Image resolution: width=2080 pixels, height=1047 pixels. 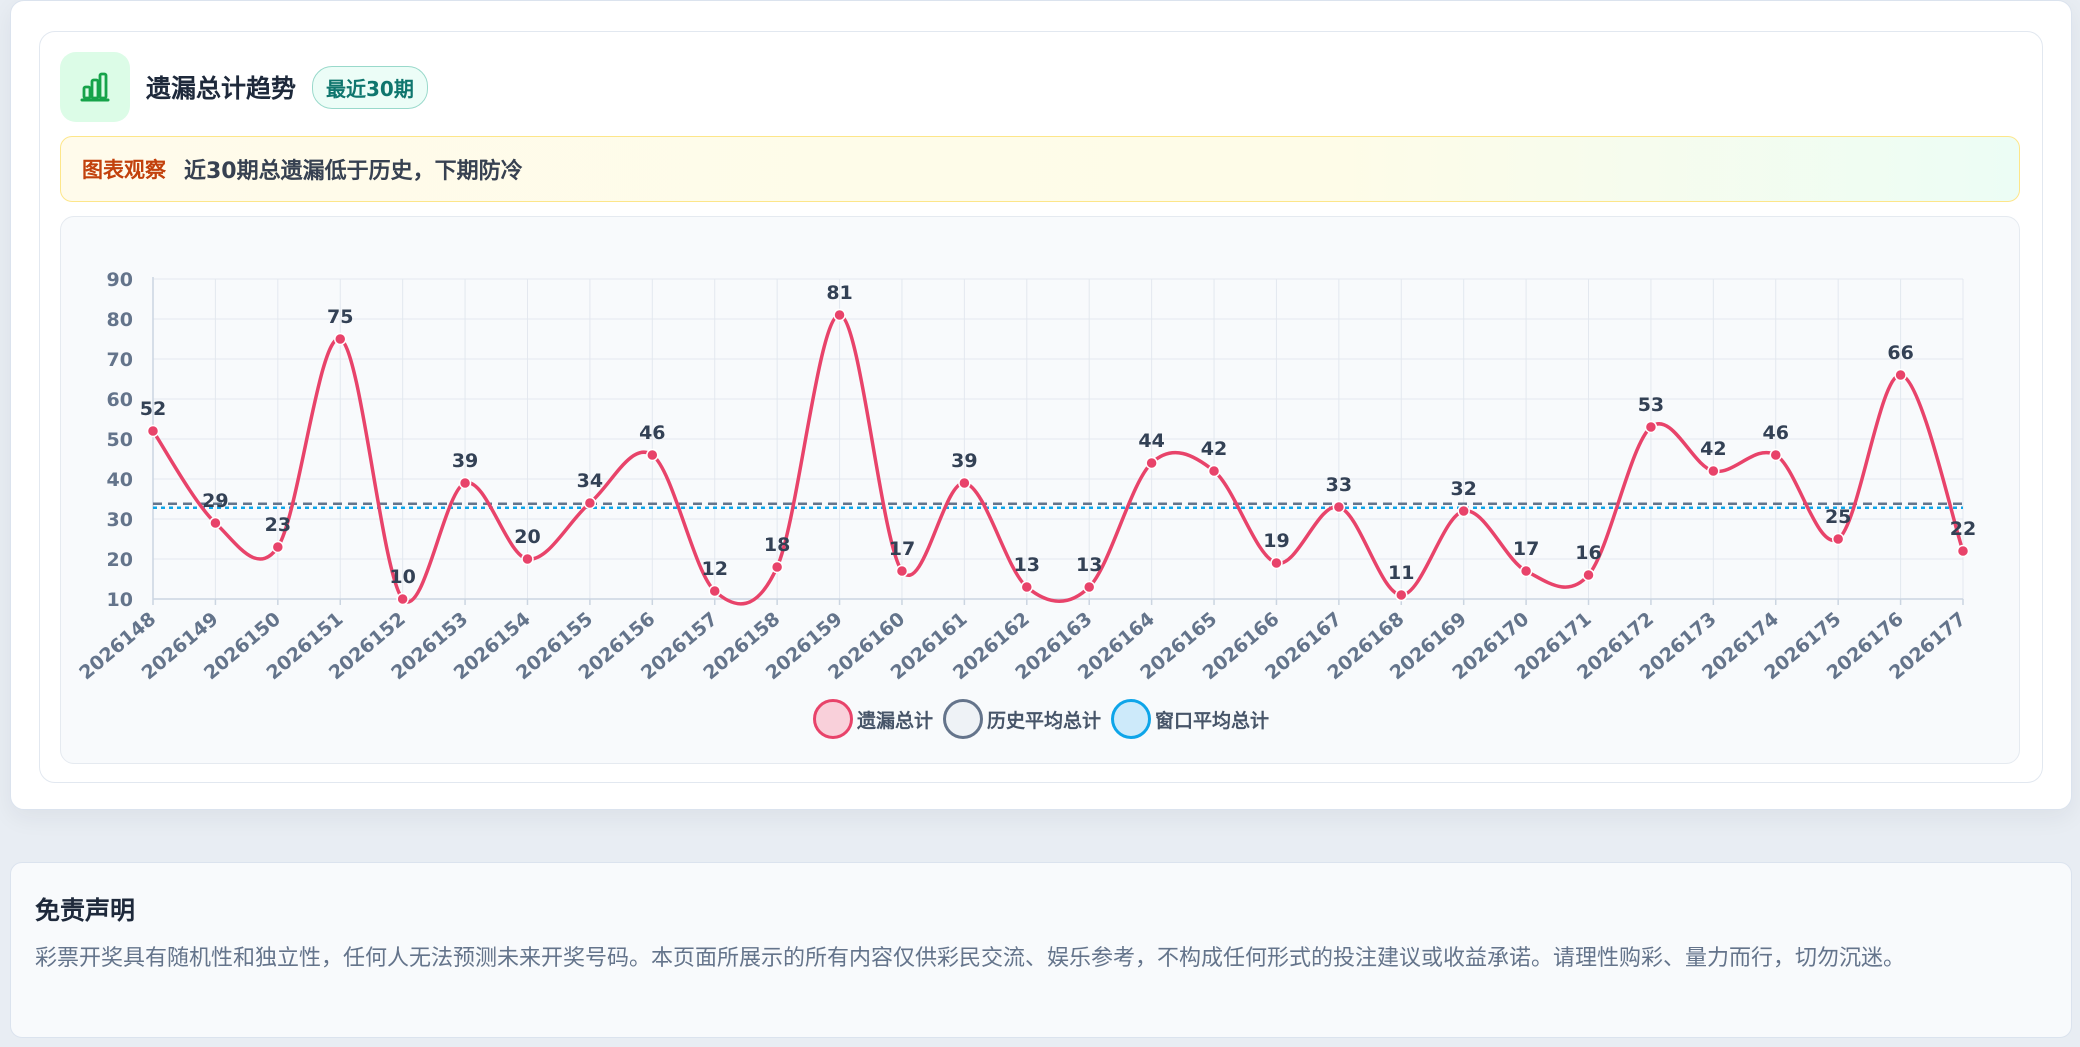 What do you see at coordinates (1838, 517) in the screenshot?
I see `data-label: 25` at bounding box center [1838, 517].